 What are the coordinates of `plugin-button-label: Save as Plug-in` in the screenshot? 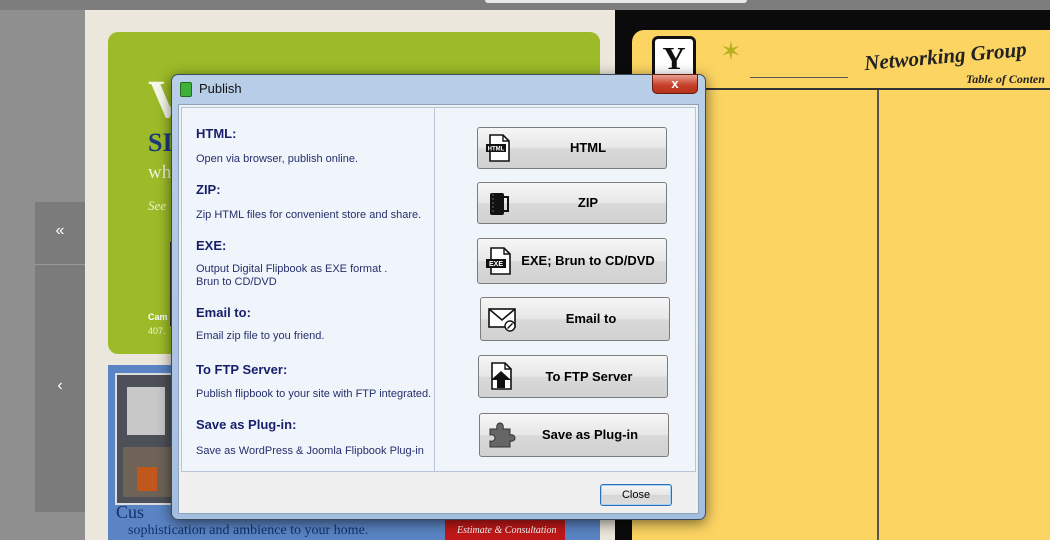 It's located at (590, 434).